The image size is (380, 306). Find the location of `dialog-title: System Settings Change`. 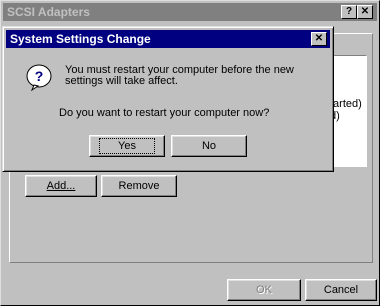

dialog-title: System Settings Change is located at coordinates (80, 39).